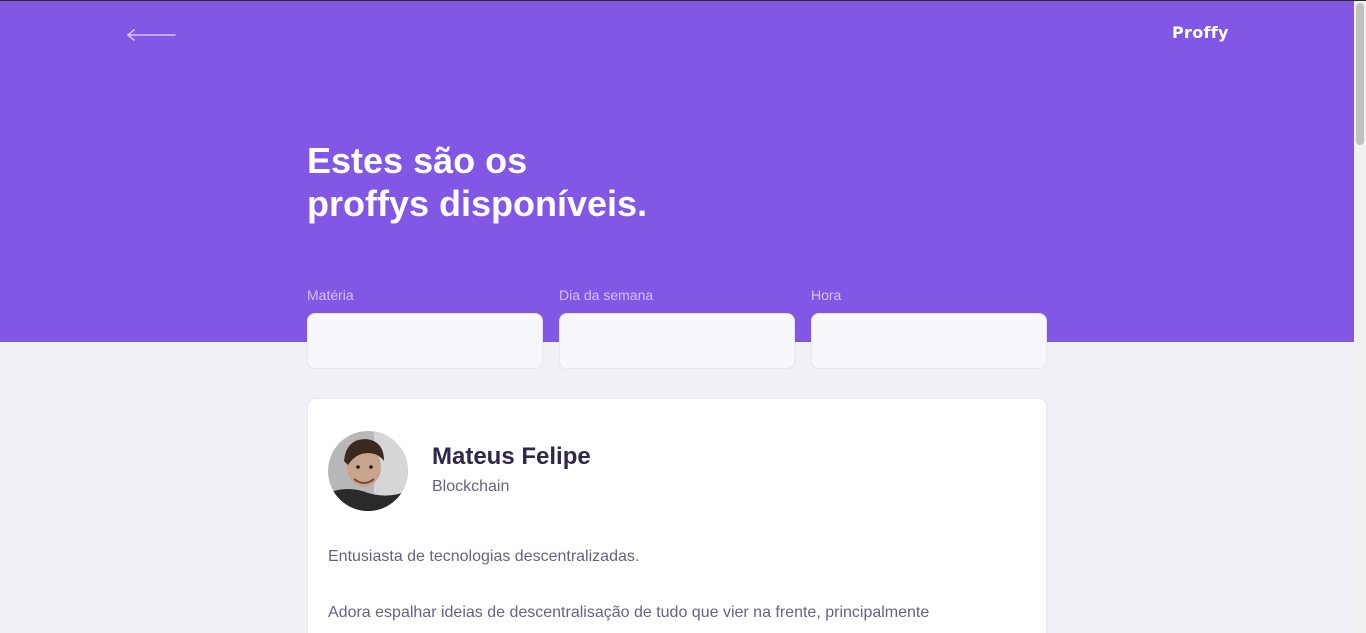 The height and width of the screenshot is (633, 1366). I want to click on time-label: Hora, so click(826, 295).